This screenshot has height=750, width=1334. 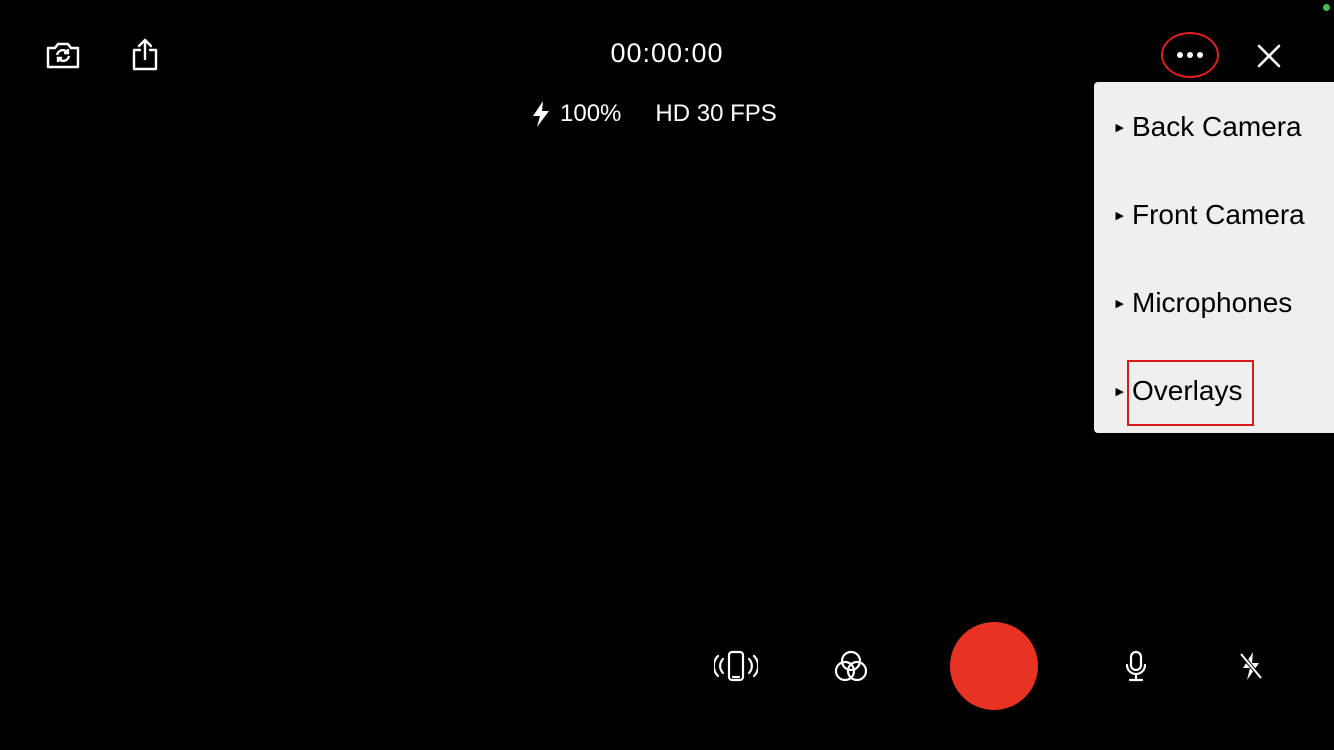 I want to click on privacy-indicator, so click(x=1326, y=7).